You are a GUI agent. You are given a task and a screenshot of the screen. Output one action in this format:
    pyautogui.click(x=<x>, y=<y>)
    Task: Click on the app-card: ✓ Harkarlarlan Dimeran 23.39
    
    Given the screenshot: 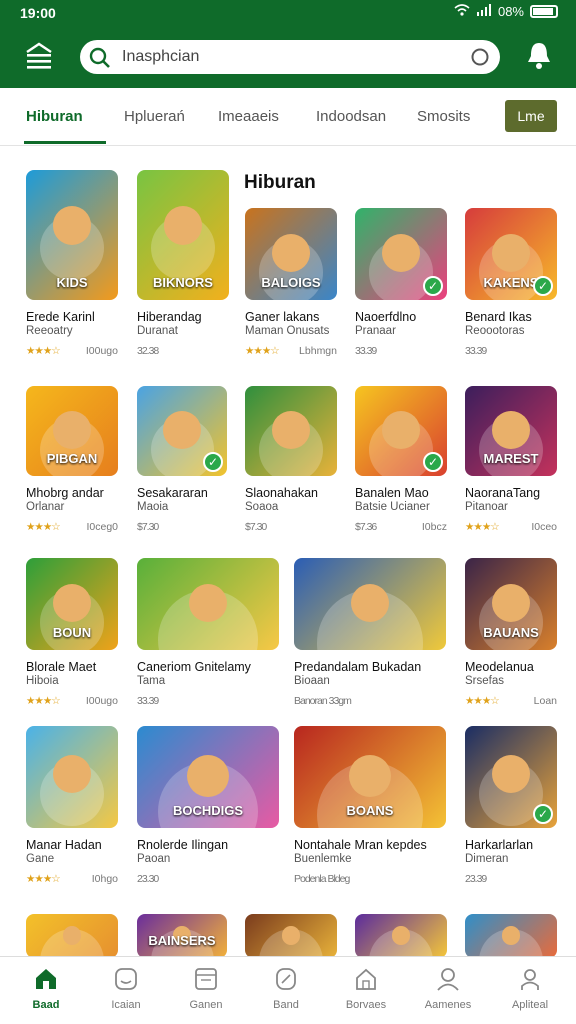 What is the action you would take?
    pyautogui.click(x=511, y=805)
    